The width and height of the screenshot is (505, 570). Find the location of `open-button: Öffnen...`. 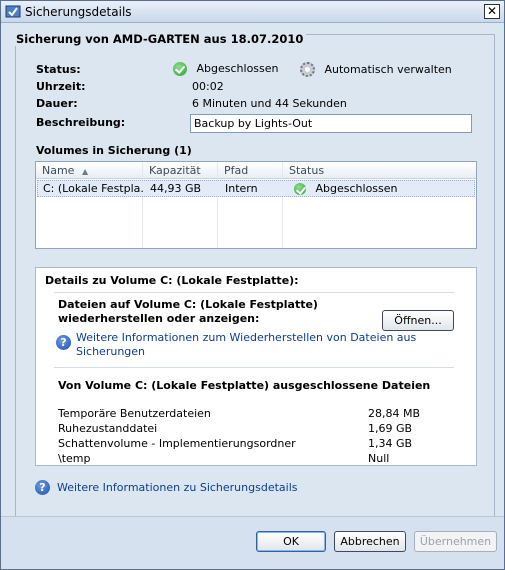

open-button: Öffnen... is located at coordinates (418, 320).